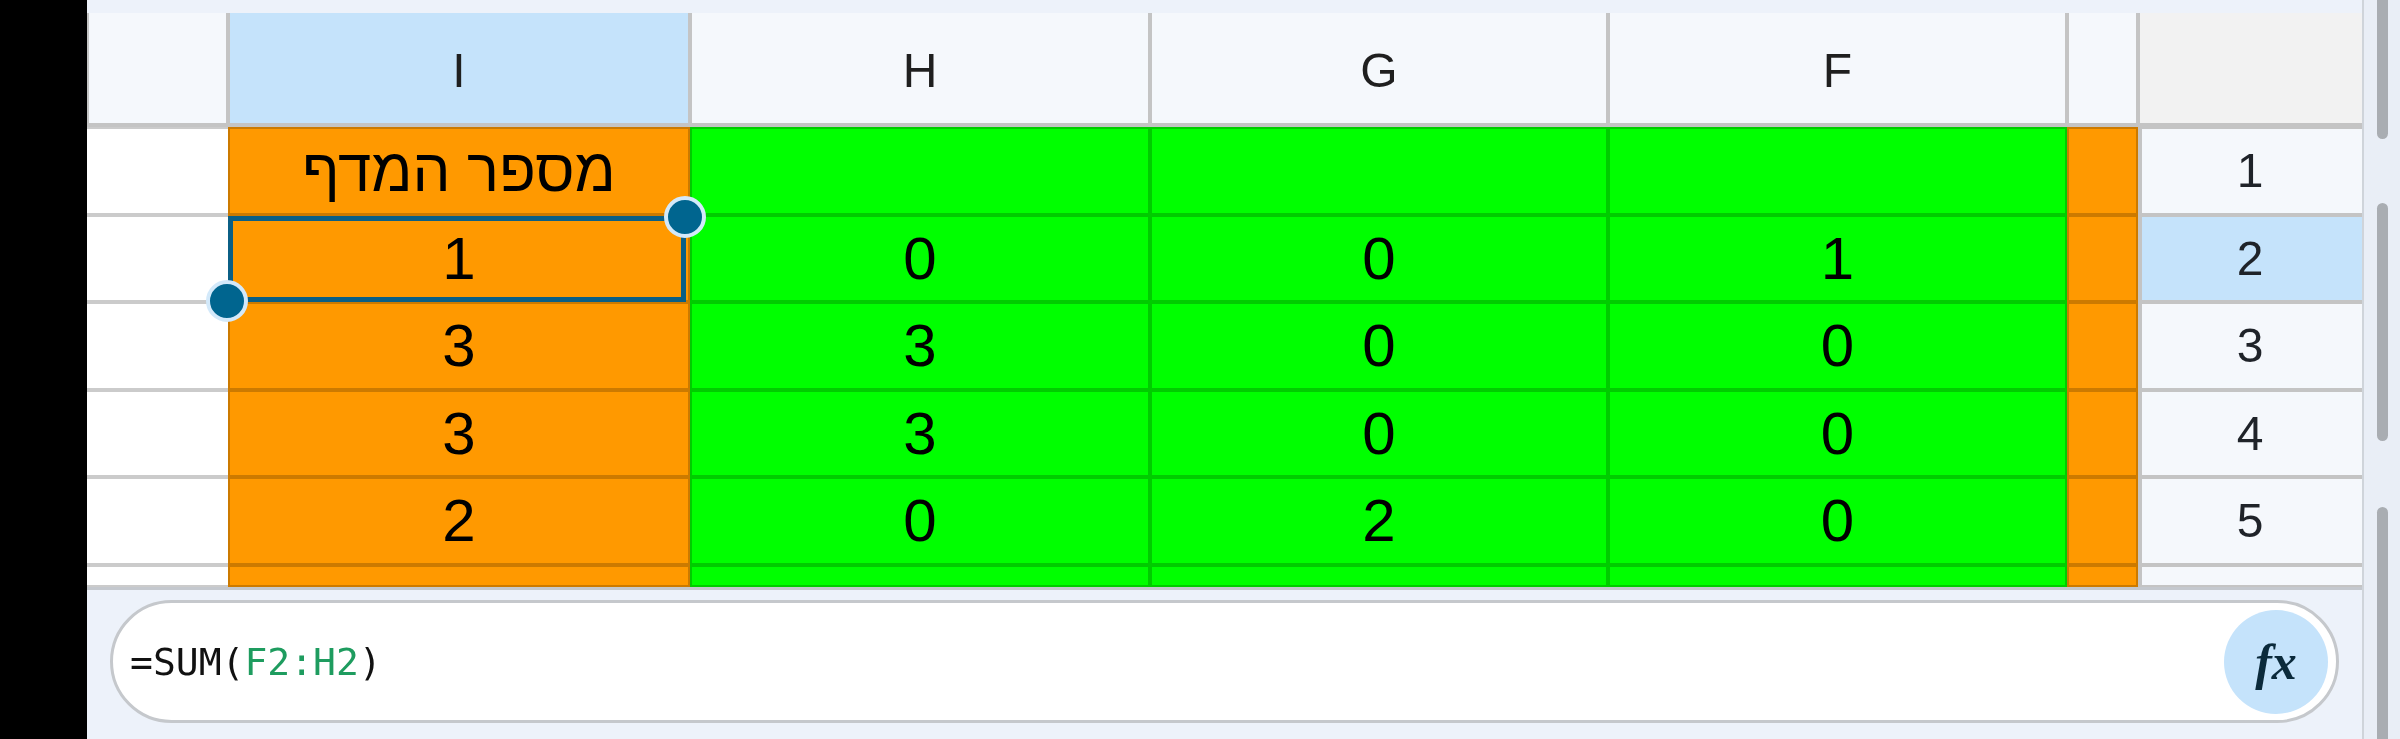  I want to click on formula-text: =SUM(F2:H2), so click(256, 661).